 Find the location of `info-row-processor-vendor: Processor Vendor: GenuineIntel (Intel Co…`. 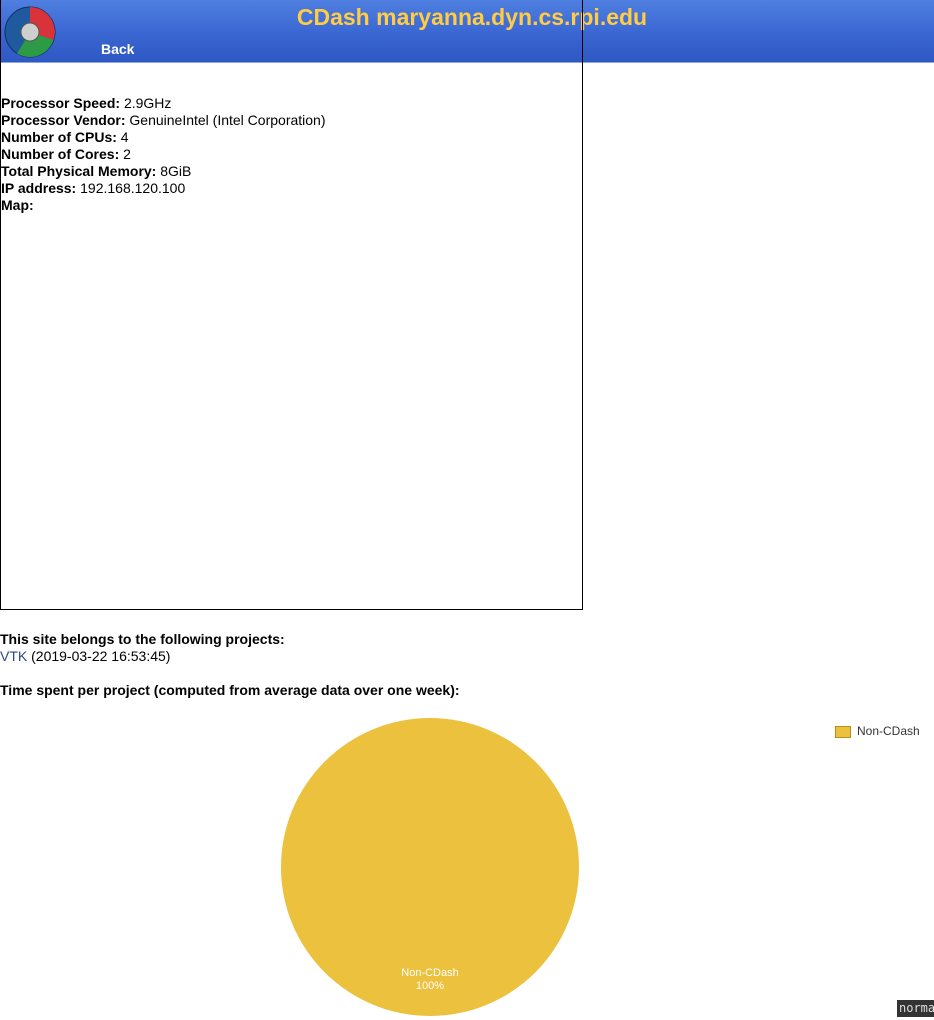

info-row-processor-vendor: Processor Vendor: GenuineIntel (Intel Co… is located at coordinates (163, 120).